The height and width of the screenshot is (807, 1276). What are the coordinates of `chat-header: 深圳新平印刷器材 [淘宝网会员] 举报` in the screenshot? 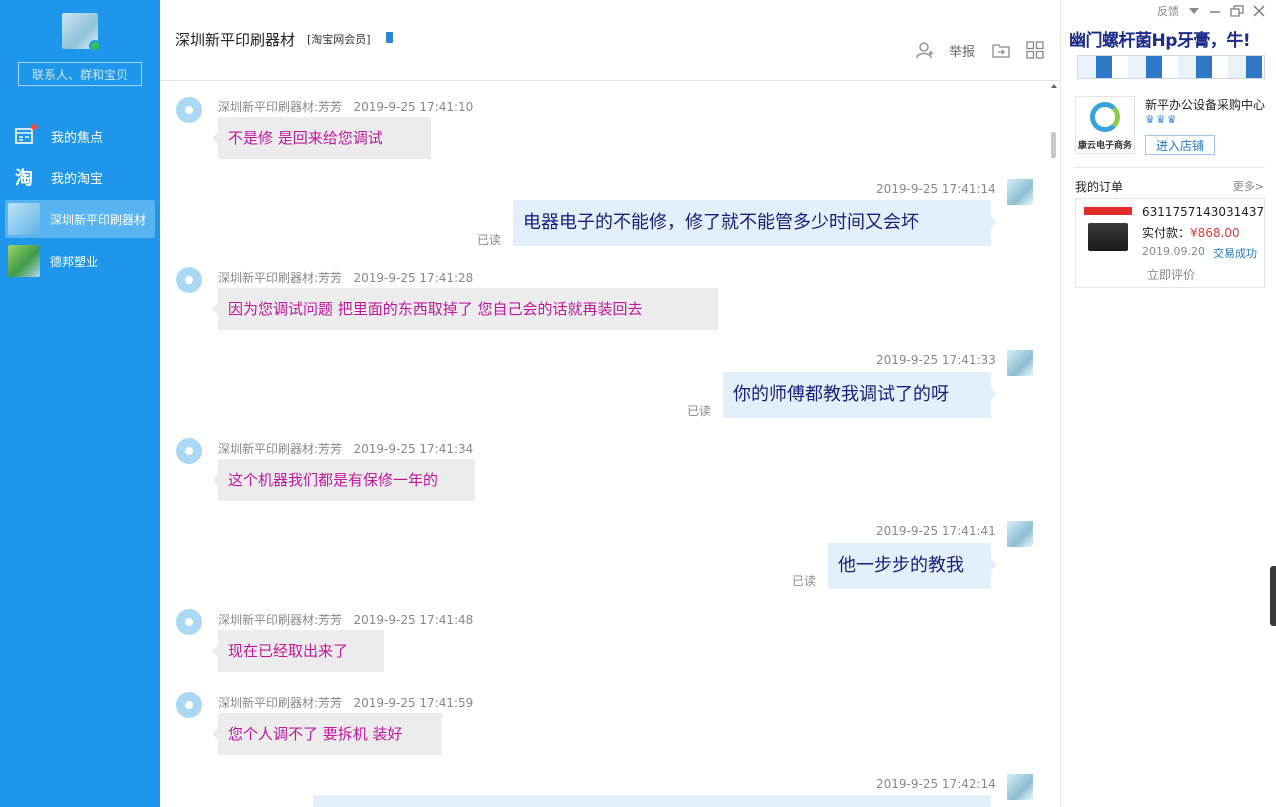 It's located at (610, 40).